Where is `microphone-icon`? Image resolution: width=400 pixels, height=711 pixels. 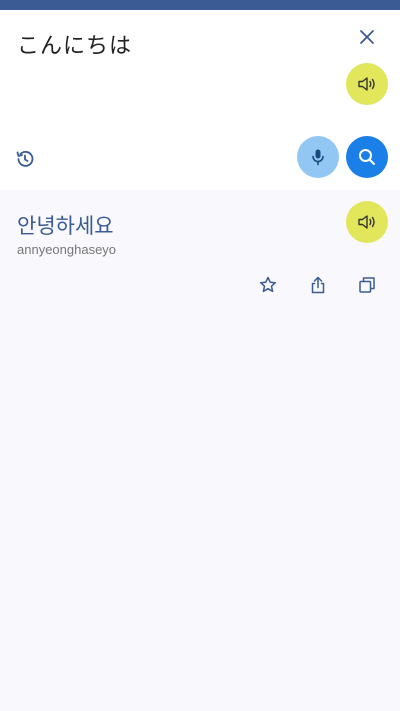
microphone-icon is located at coordinates (318, 157).